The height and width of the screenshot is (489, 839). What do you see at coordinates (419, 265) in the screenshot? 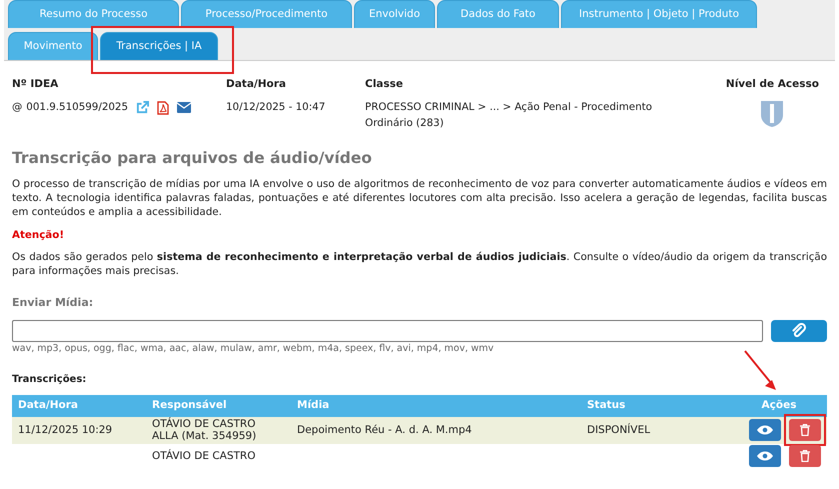
I see `notice-paragraph: Os dados são gerados pelo sistema de reconhecimento e interpretação verbal de áudios judiciais. Consulte o vídeo/áudio da origem da transcrição para informações mais precisas.` at bounding box center [419, 265].